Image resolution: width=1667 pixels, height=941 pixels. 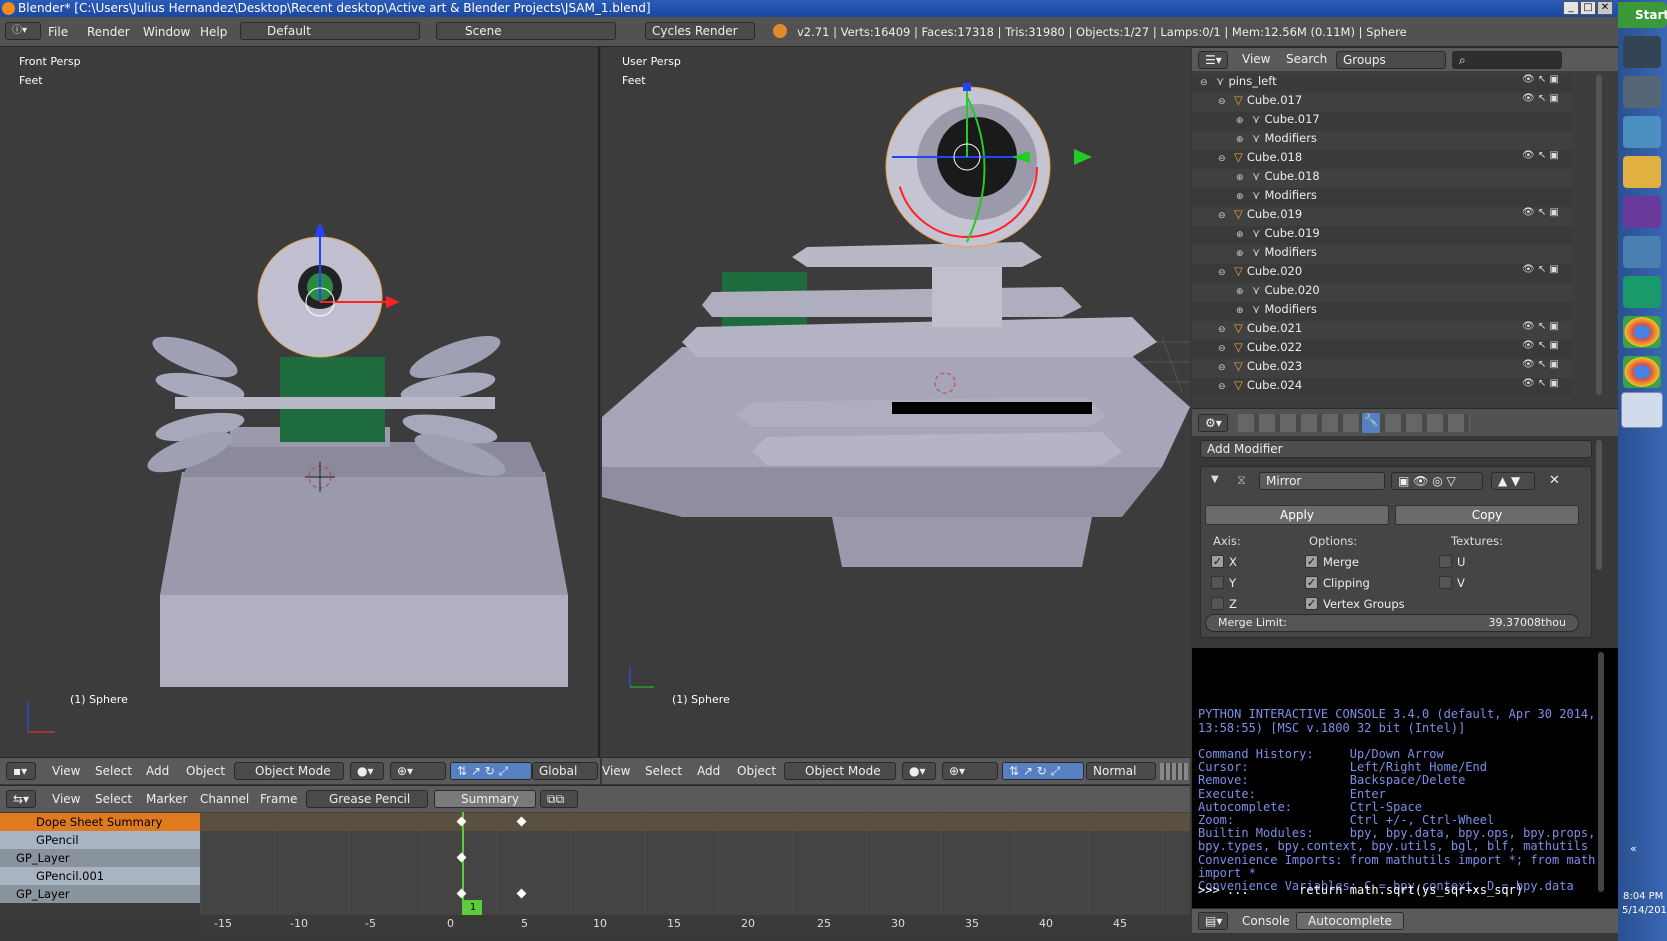 I want to click on add-modifier-select: Add Modifier, so click(x=1396, y=449).